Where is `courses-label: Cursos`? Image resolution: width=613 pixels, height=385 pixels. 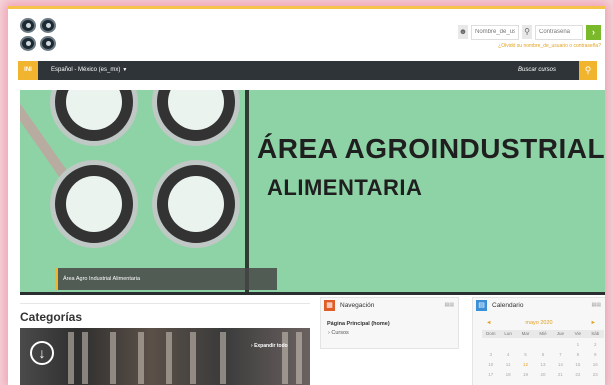
courses-label: Cursos is located at coordinates (340, 333).